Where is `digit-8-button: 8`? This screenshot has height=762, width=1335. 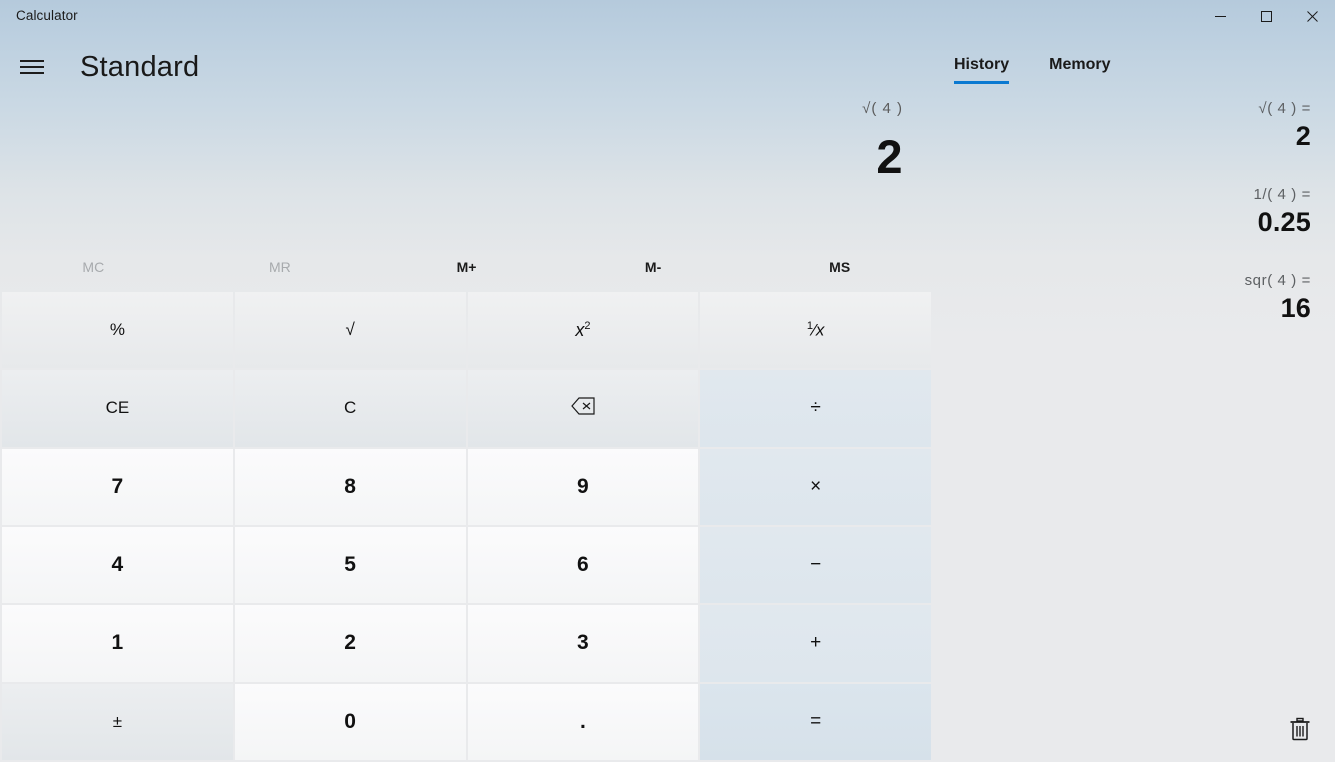
digit-8-button: 8 is located at coordinates (350, 486).